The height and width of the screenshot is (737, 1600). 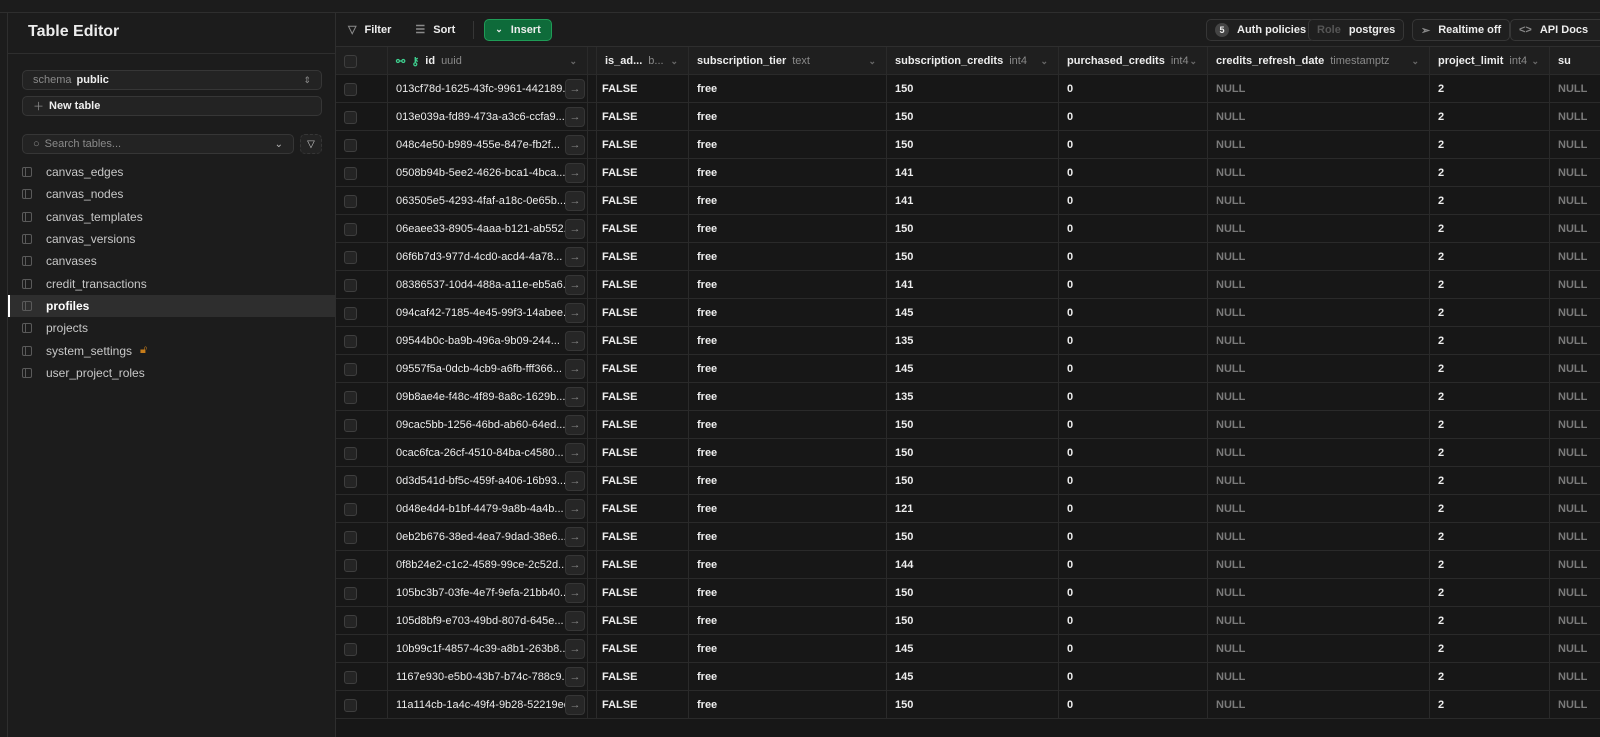 What do you see at coordinates (488, 201) in the screenshot?
I see `cell-id: 063505e5-4293-4faf-a18c-0e65b... →` at bounding box center [488, 201].